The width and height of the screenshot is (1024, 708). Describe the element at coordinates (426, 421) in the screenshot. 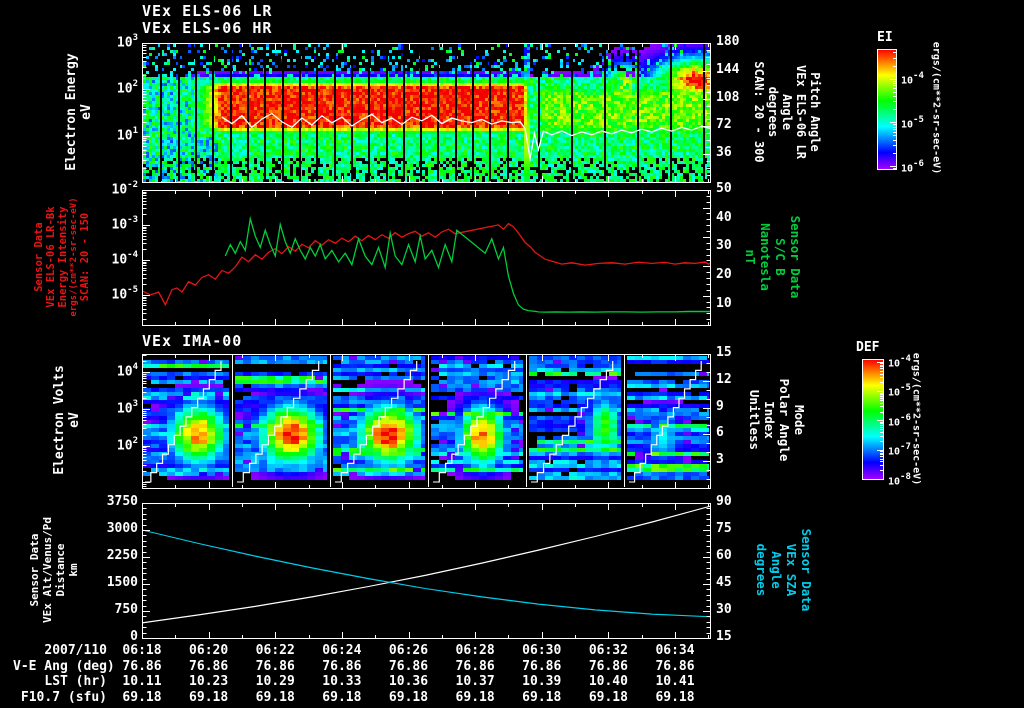

I see `ima-spectrogram-canvas` at that location.